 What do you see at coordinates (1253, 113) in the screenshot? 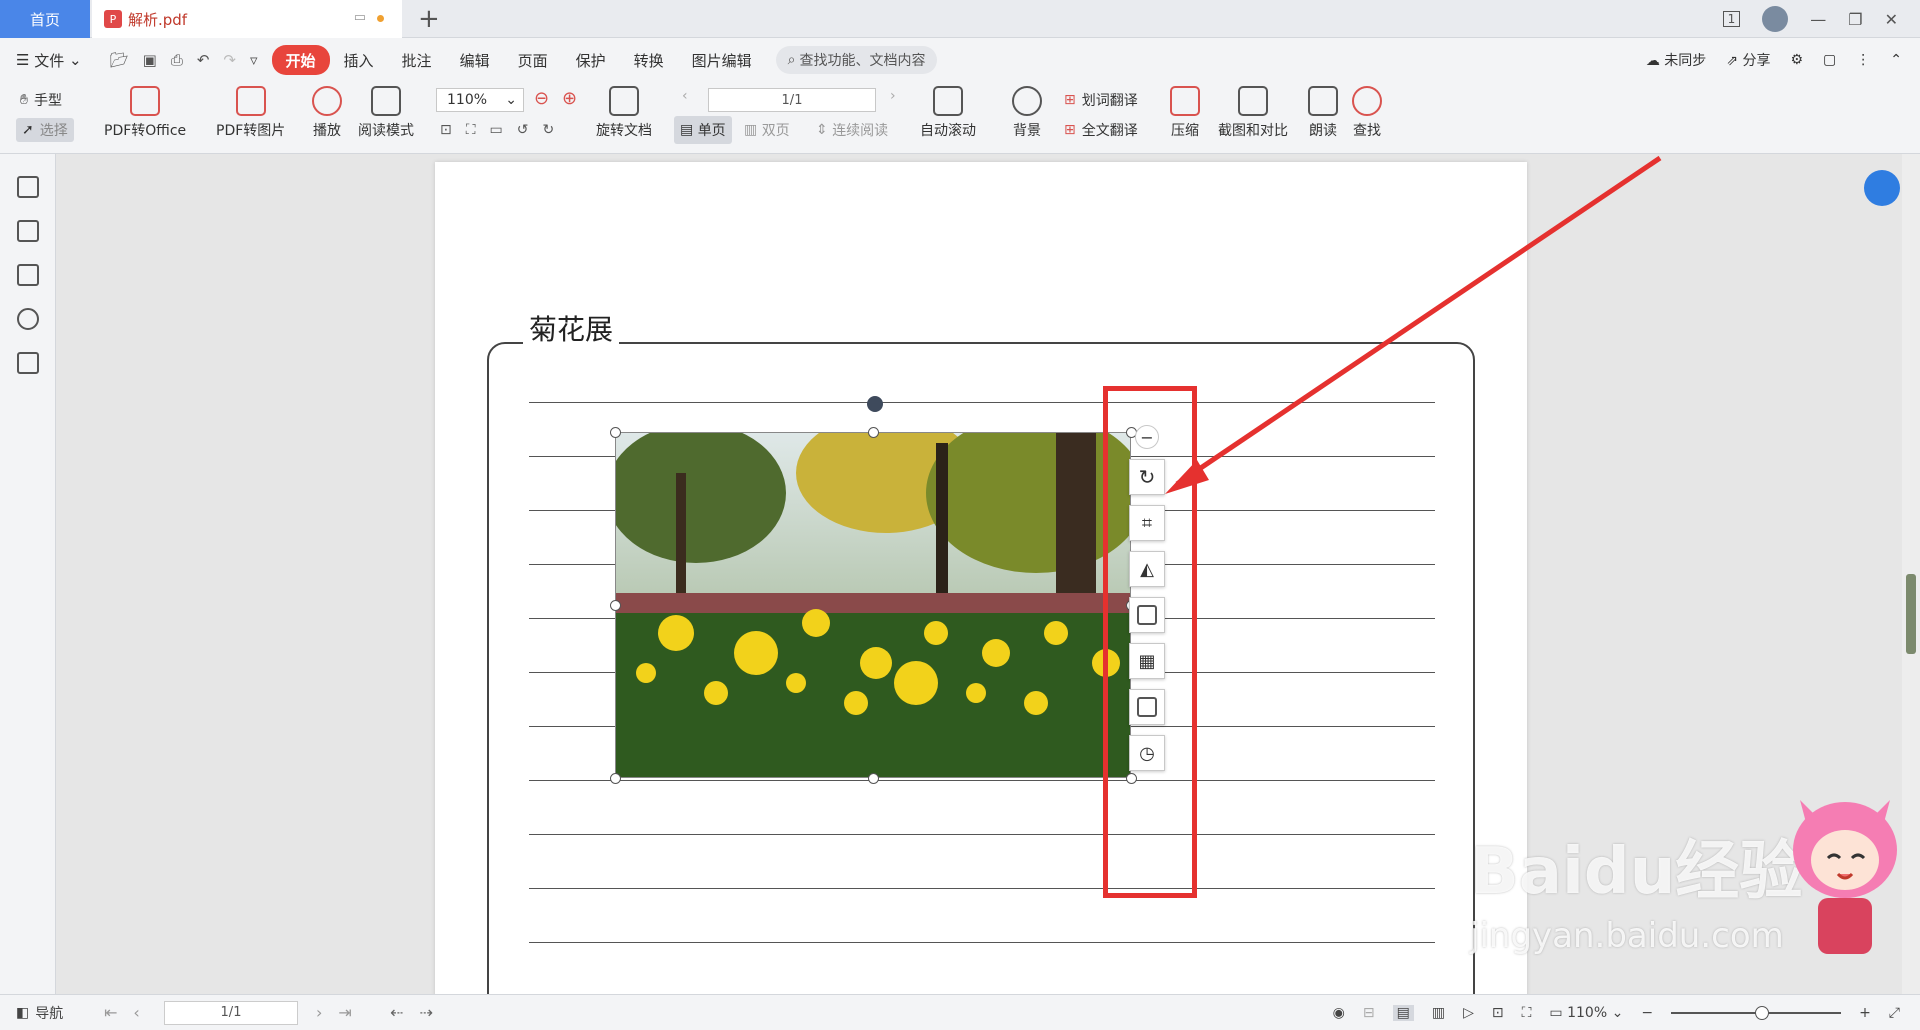
I see `screenshot-compare-button: 截图和对比` at bounding box center [1253, 113].